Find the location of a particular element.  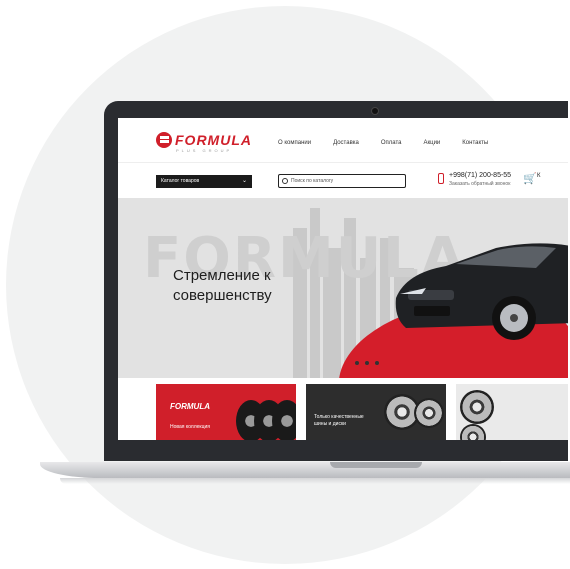

hero-title-line2: совершенству is located at coordinates (222, 295).